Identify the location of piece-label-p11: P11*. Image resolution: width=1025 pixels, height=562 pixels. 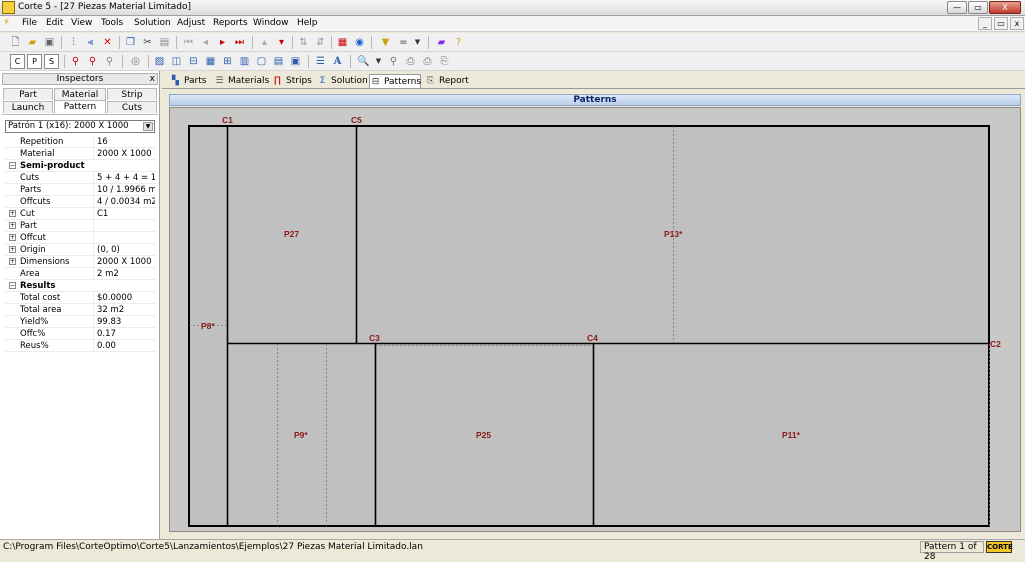
(791, 435).